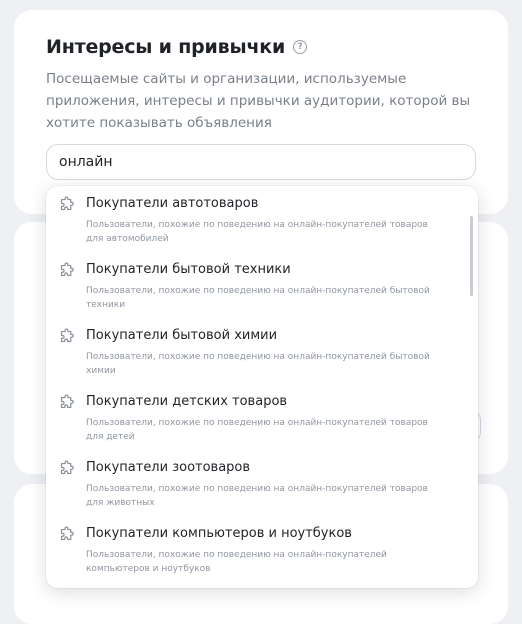  What do you see at coordinates (187, 401) in the screenshot?
I see `suggestion-title: Покупатели детских товаров` at bounding box center [187, 401].